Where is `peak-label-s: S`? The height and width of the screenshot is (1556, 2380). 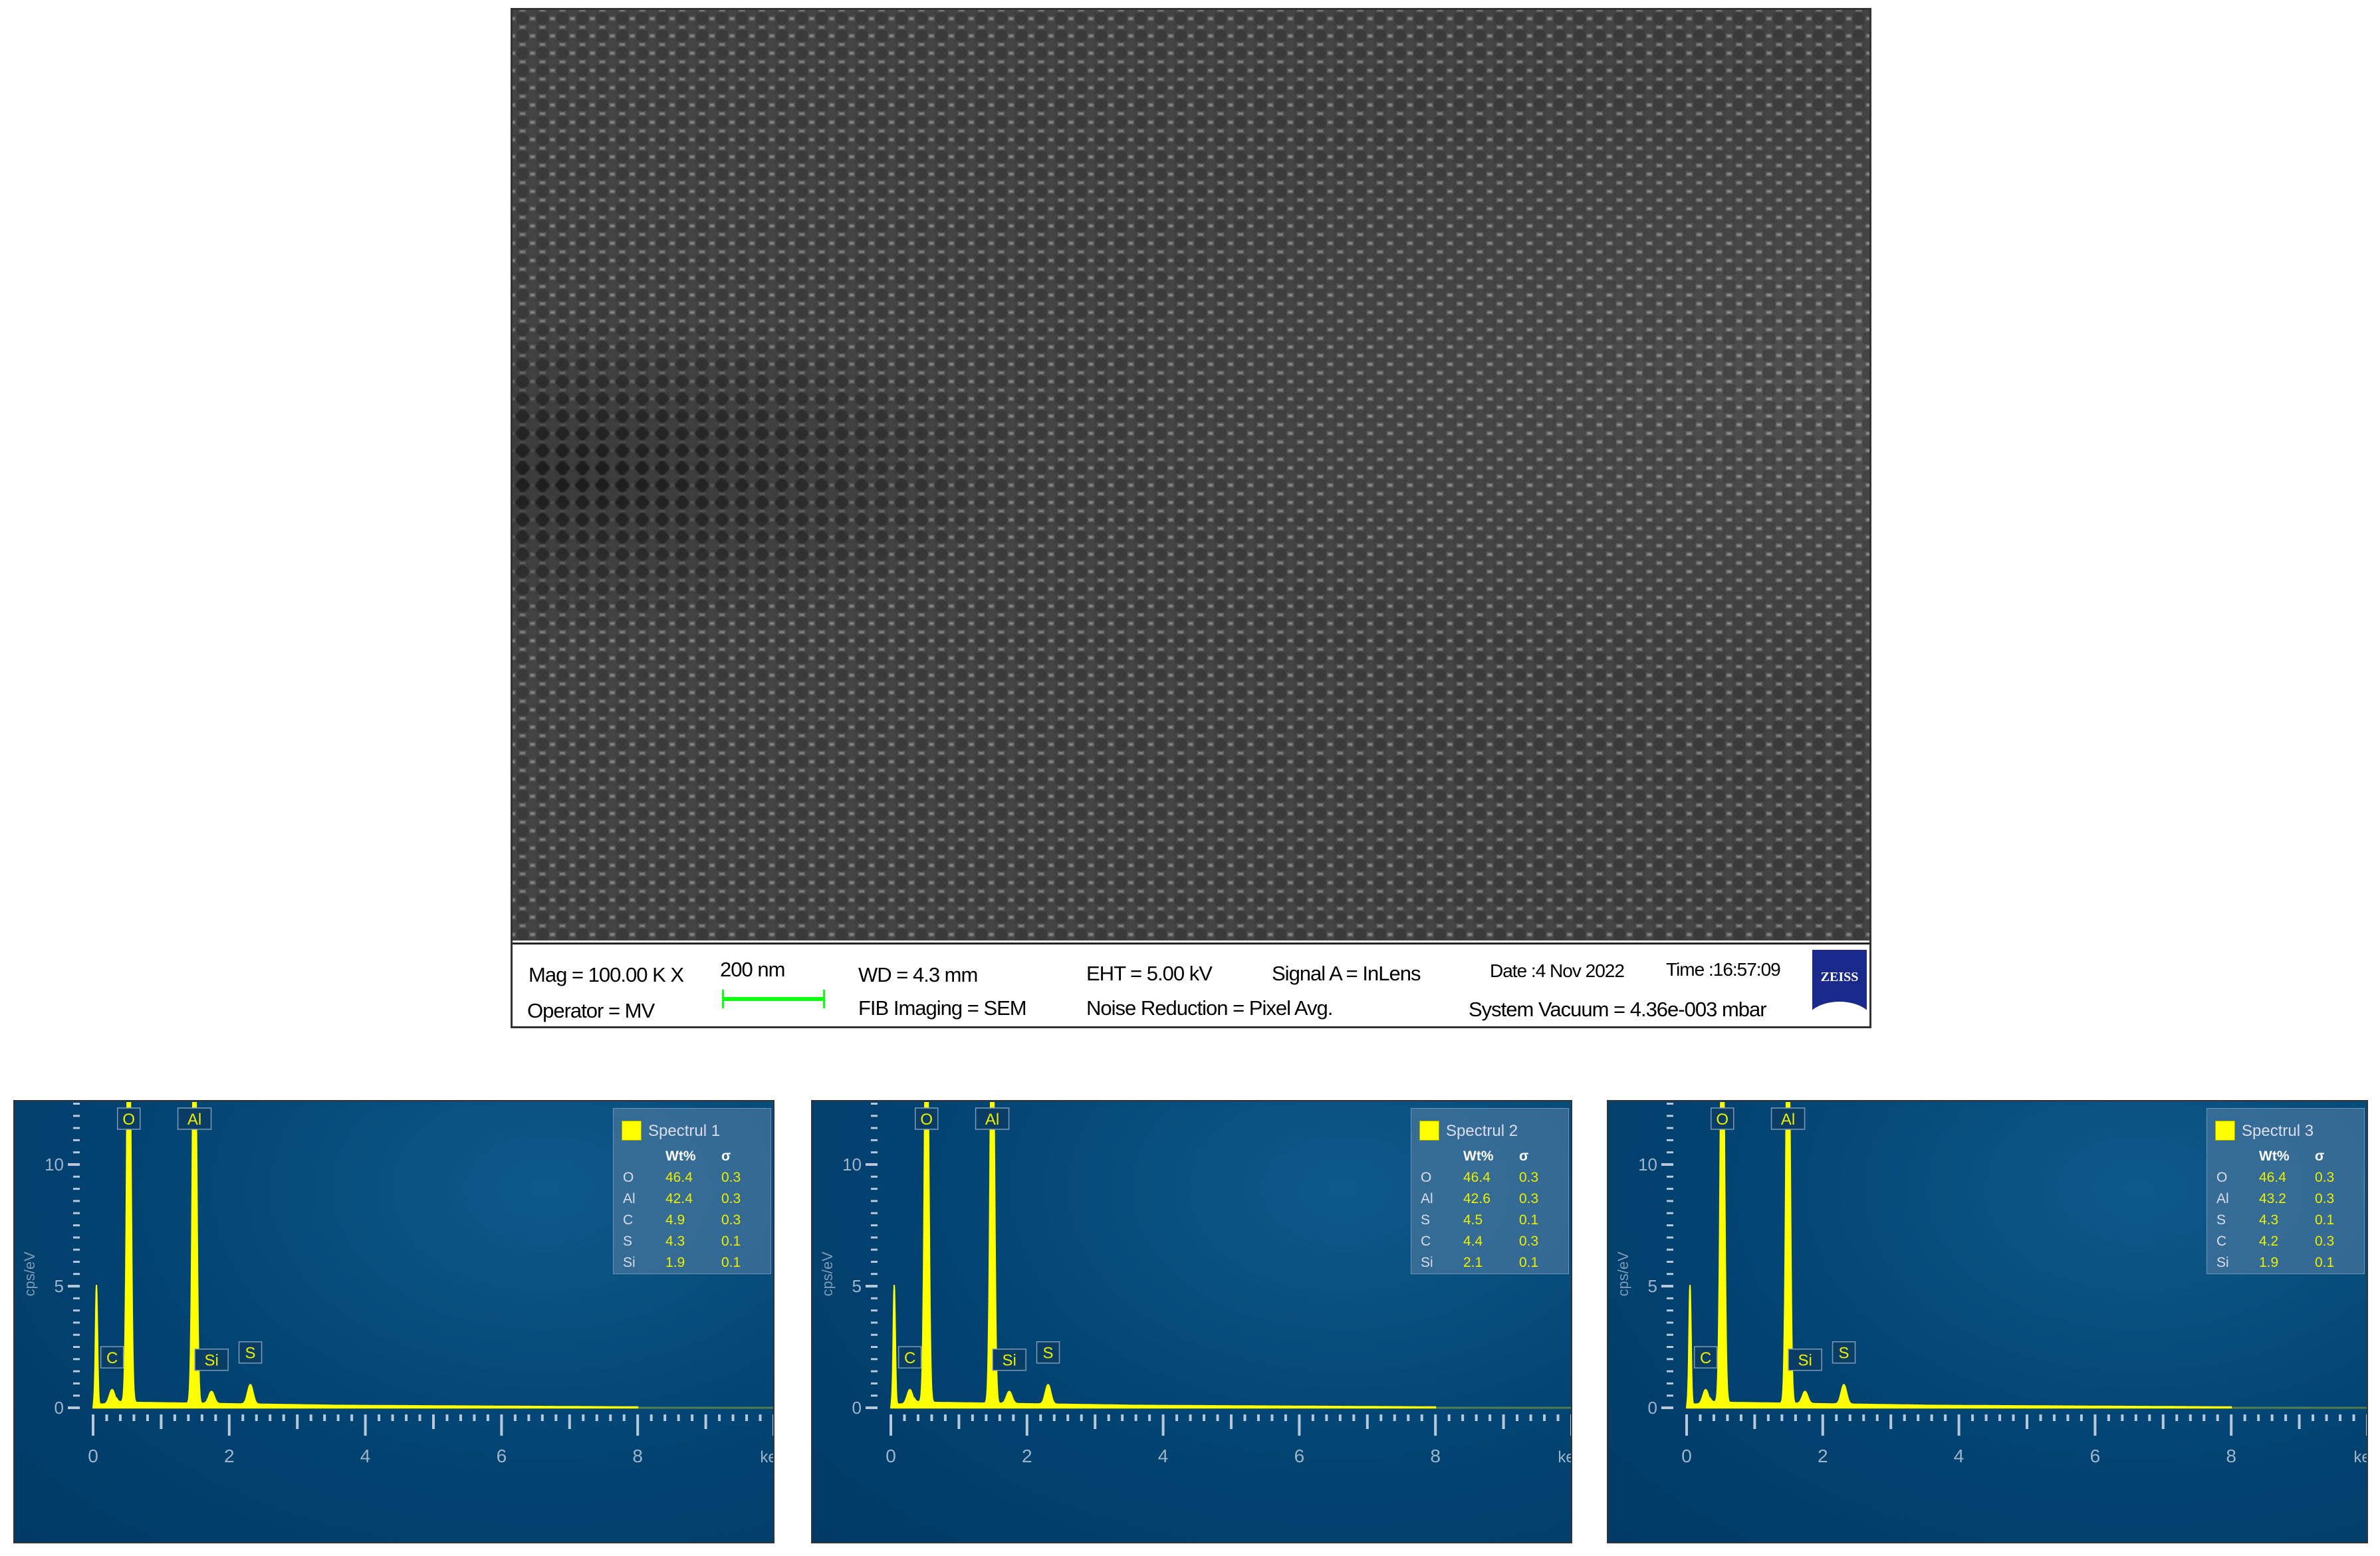
peak-label-s: S is located at coordinates (250, 1354).